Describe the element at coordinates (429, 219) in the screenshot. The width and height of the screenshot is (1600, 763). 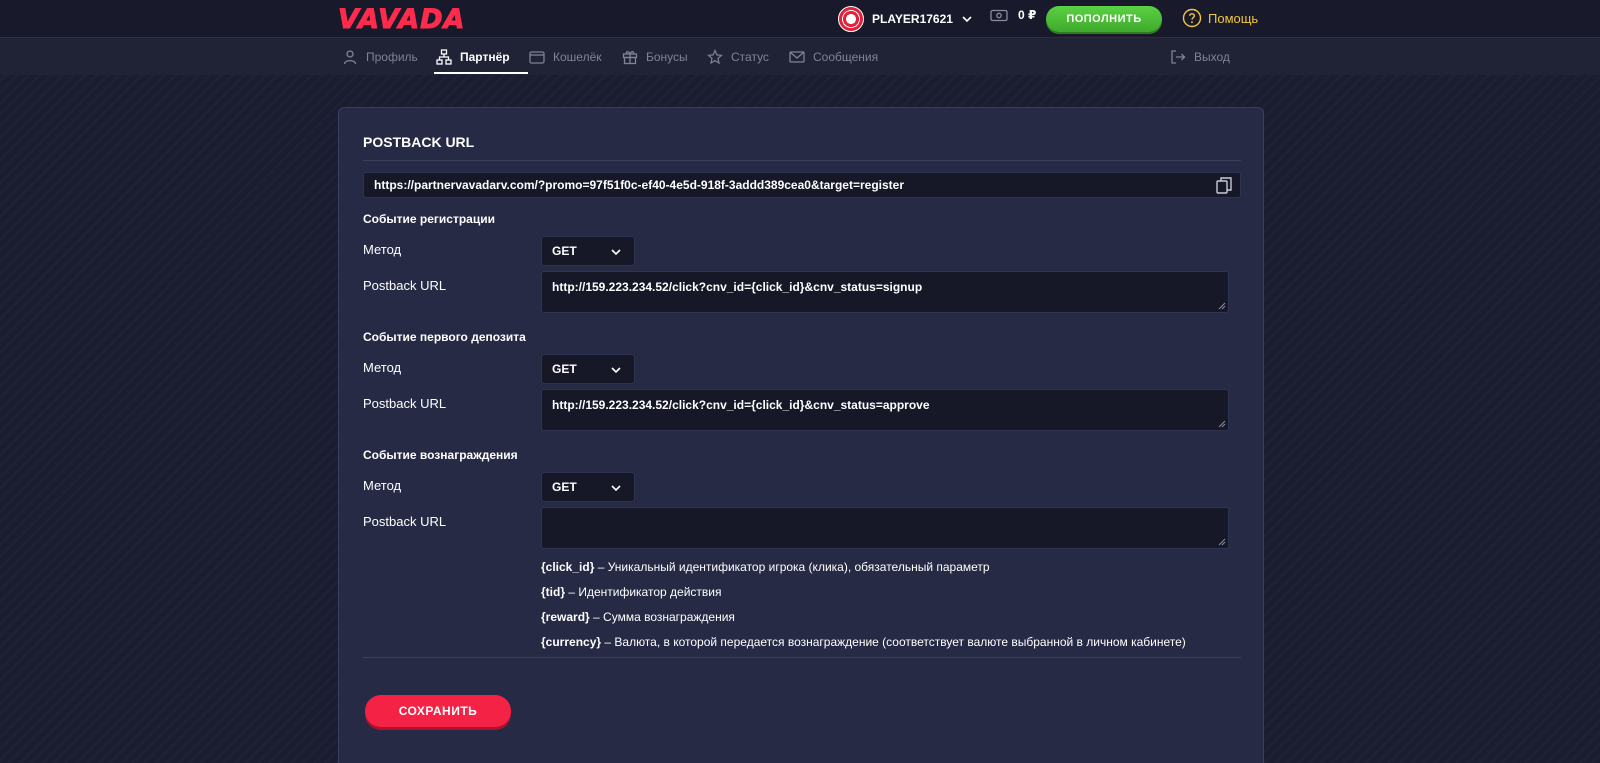
I see `registration-event-title: Событие регистрации` at that location.